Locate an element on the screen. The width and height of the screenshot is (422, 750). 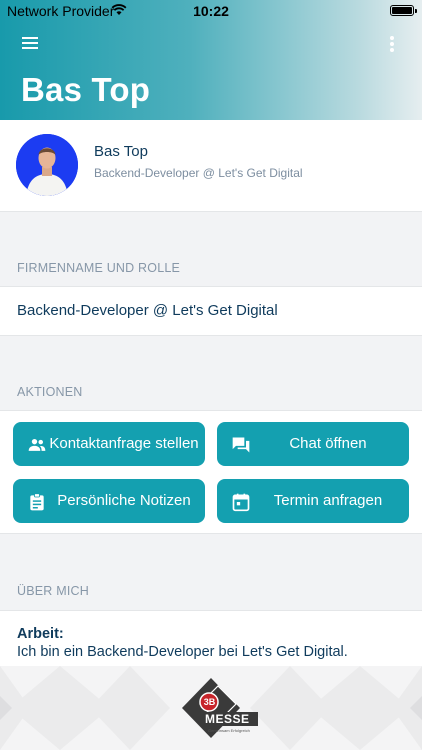
contact-request-button: Kontaktanfrage stellen is located at coordinates (109, 444).